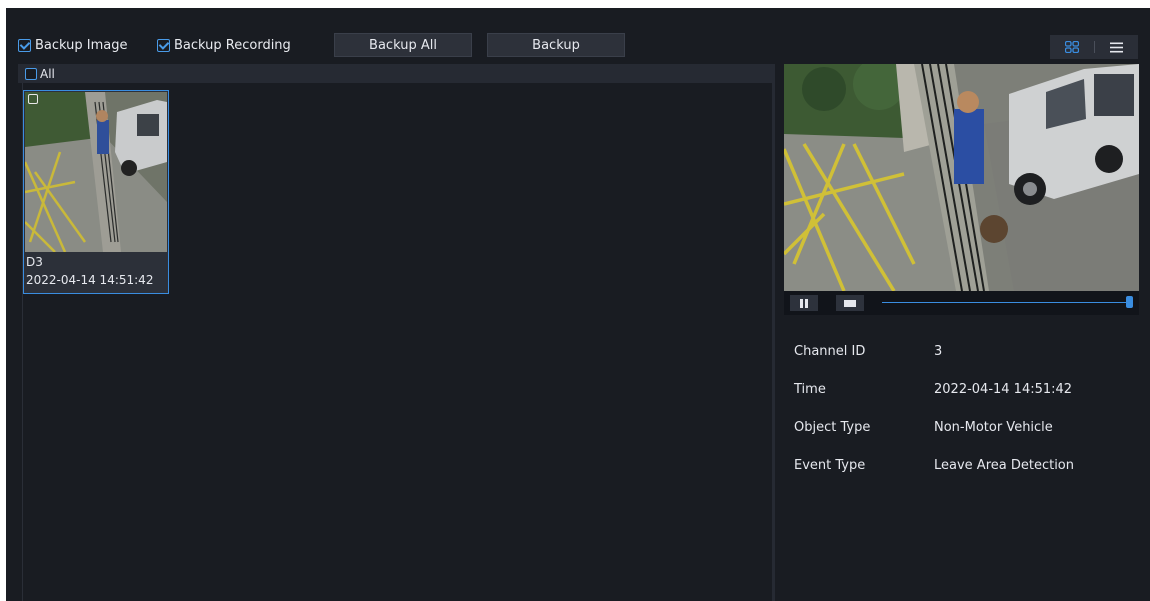 The width and height of the screenshot is (1150, 601). I want to click on preview-image, so click(961, 177).